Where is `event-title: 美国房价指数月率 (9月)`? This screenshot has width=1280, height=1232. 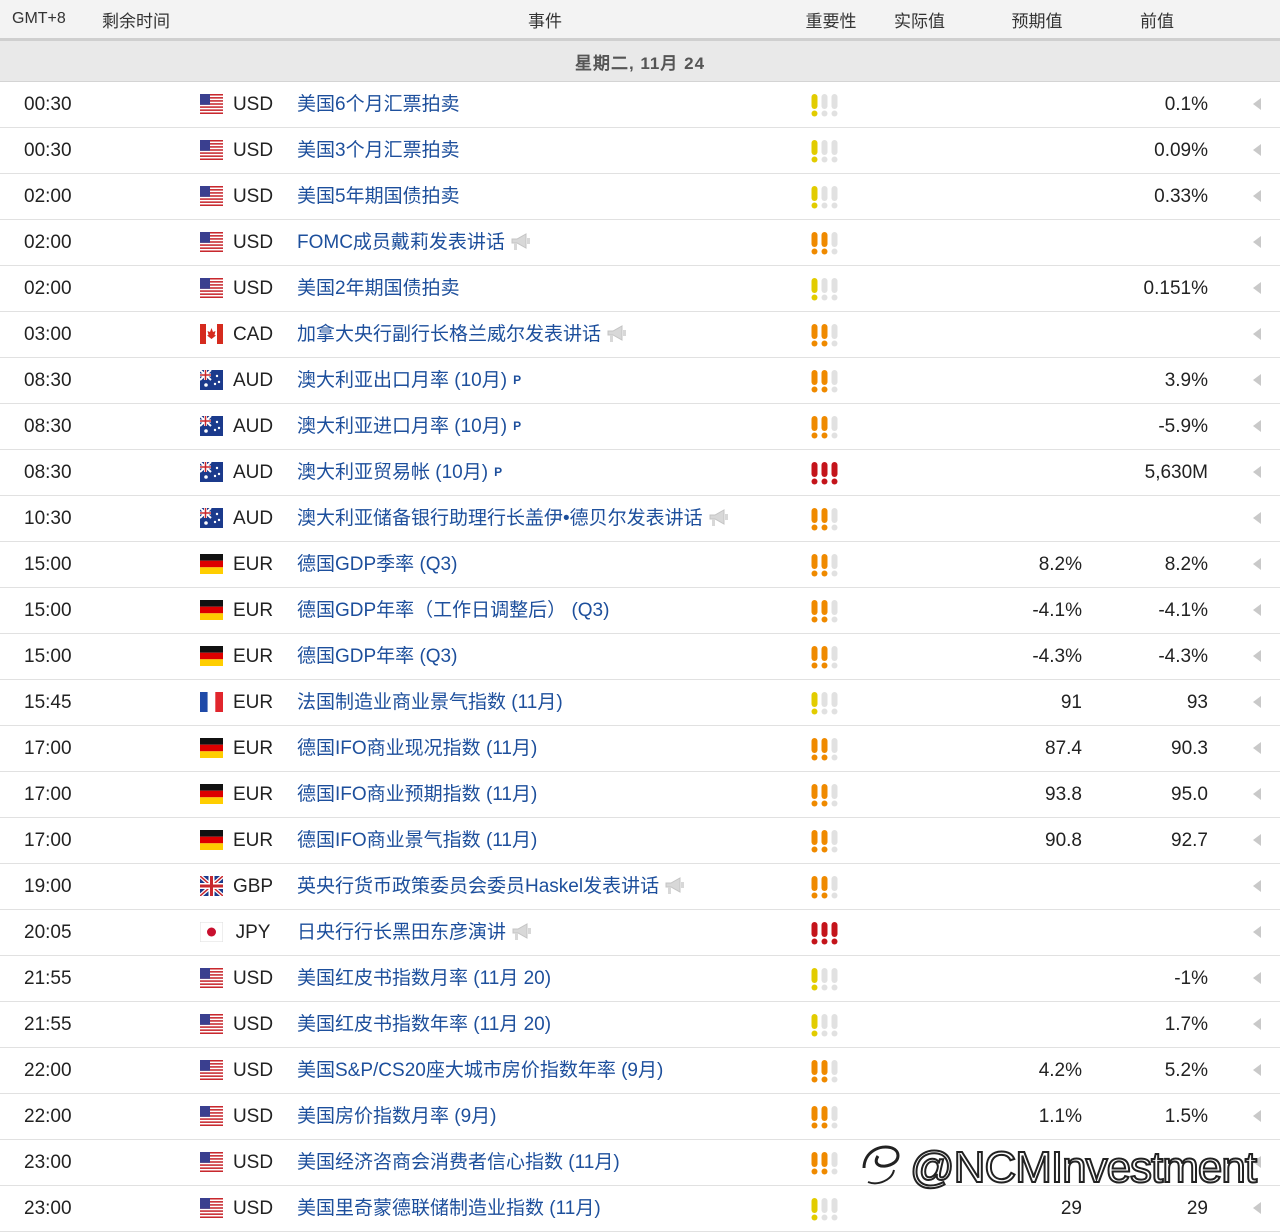 event-title: 美国房价指数月率 (9月) is located at coordinates (397, 1116).